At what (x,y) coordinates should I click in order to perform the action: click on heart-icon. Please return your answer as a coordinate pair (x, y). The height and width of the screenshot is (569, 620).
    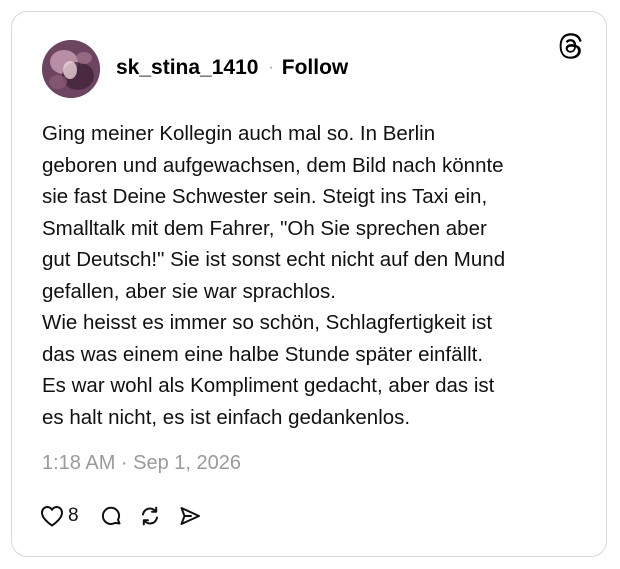
    Looking at the image, I should click on (52, 516).